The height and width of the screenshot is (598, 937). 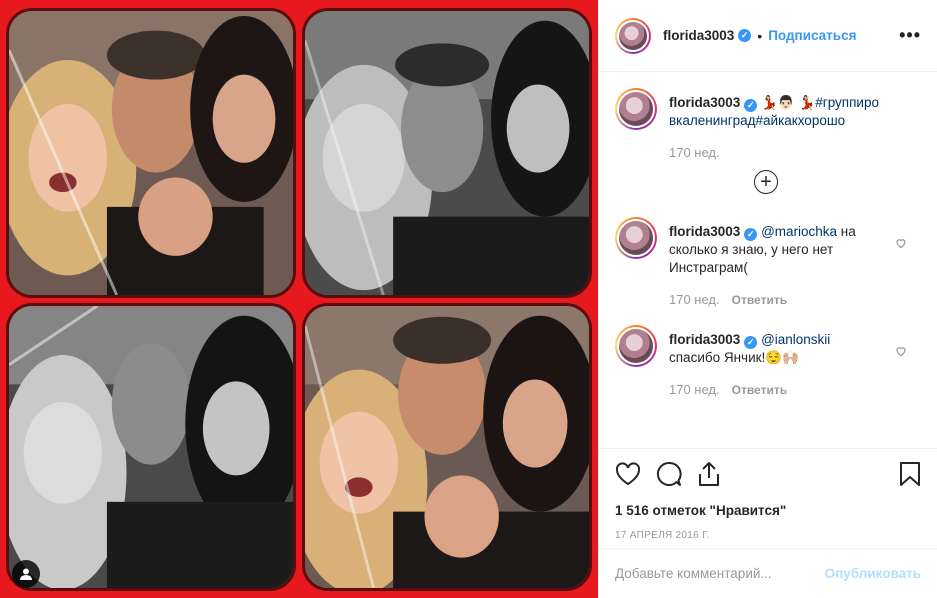 I want to click on add-comment-bar: Опубликовать, so click(x=768, y=573).